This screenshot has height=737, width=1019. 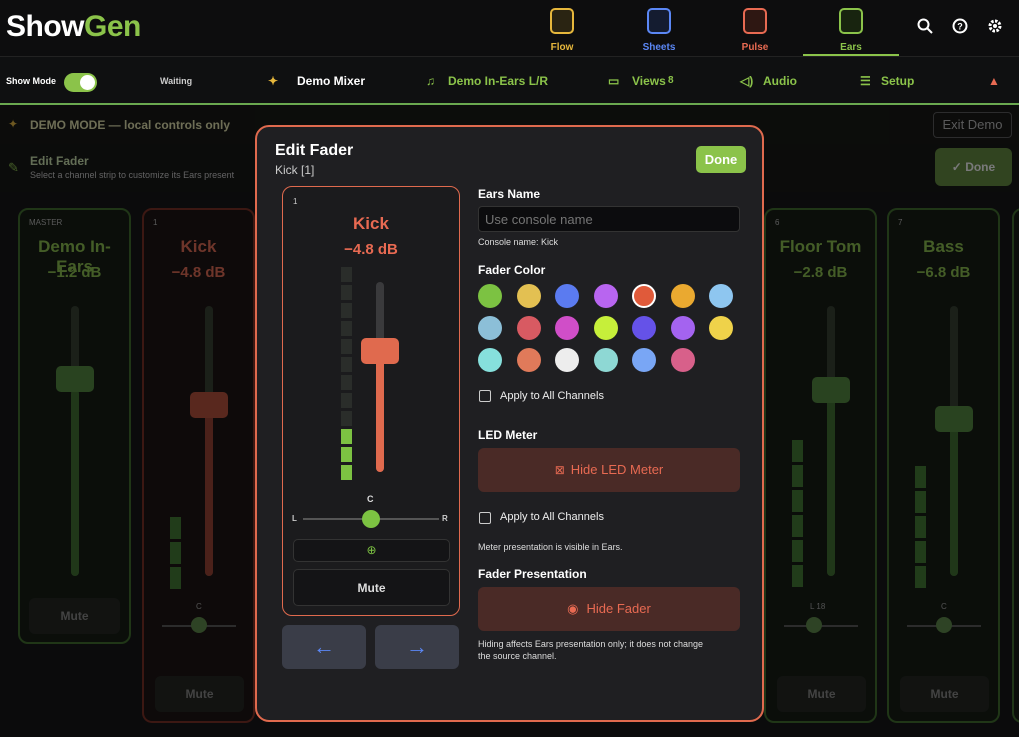 What do you see at coordinates (512, 270) in the screenshot?
I see `fader-color-label: Fader Color` at bounding box center [512, 270].